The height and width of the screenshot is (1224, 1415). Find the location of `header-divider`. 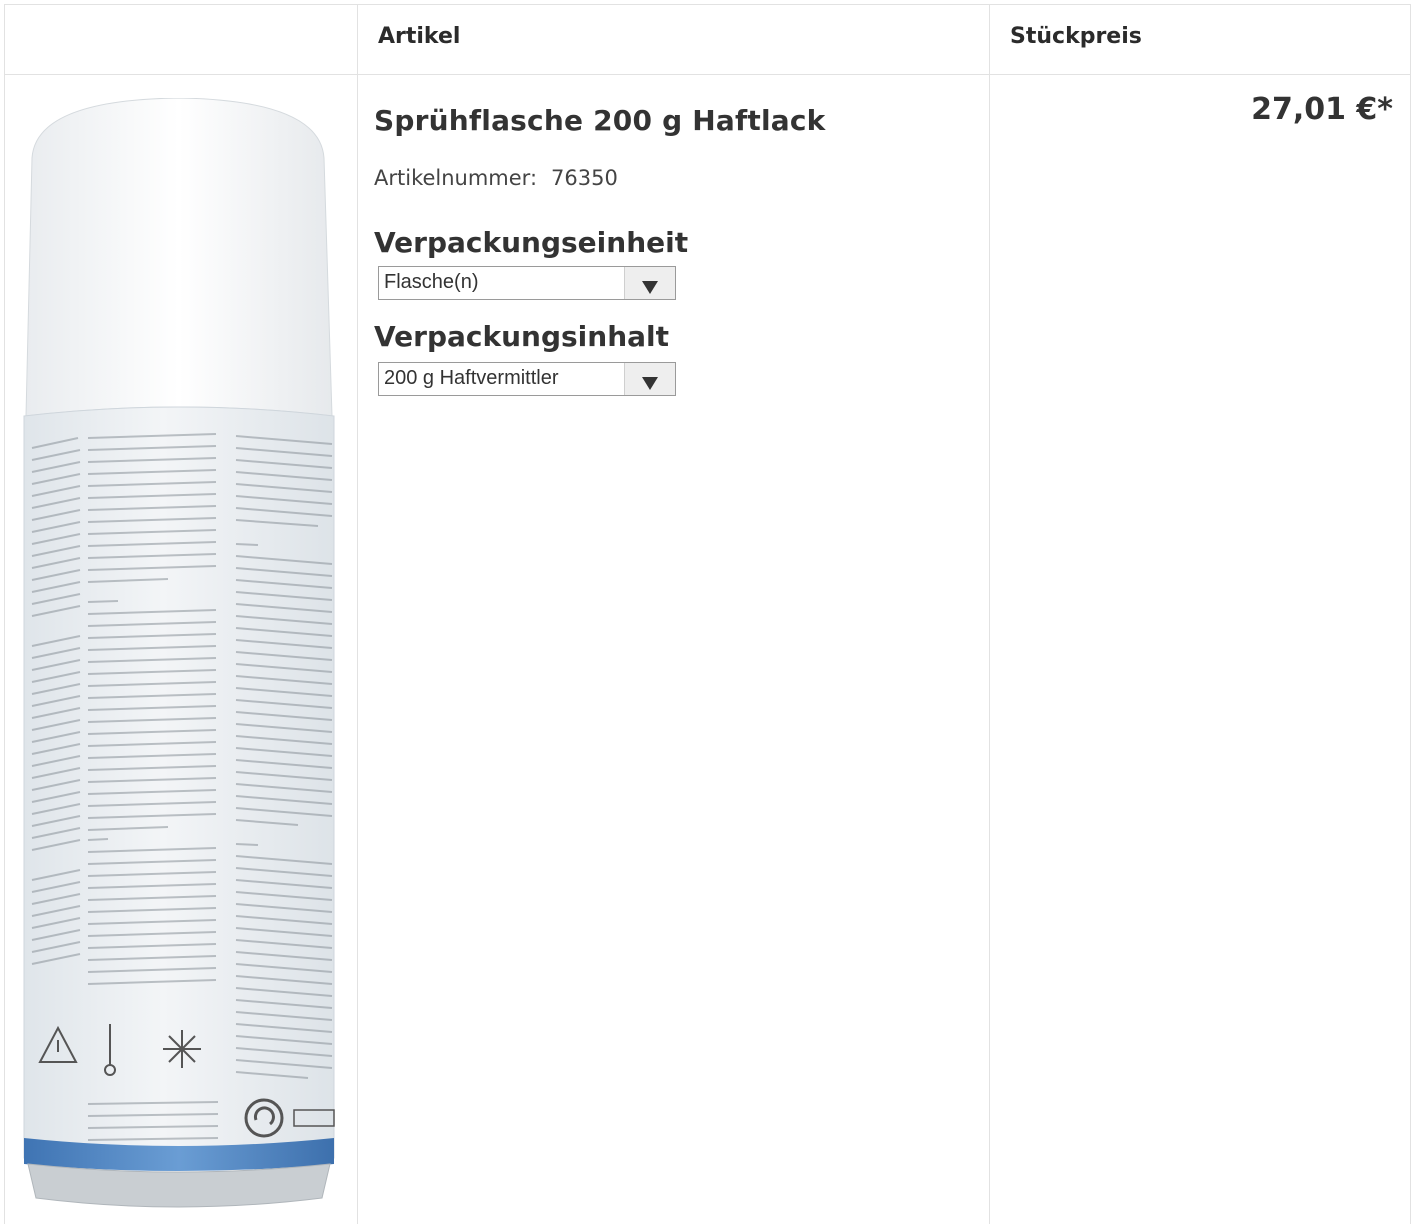

header-divider is located at coordinates (707, 74).